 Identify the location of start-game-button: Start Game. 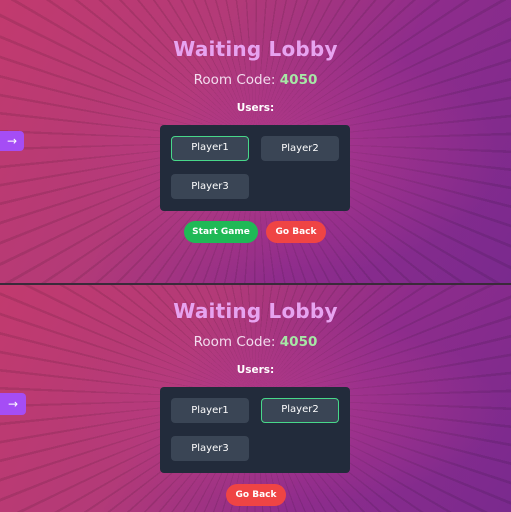
(221, 232).